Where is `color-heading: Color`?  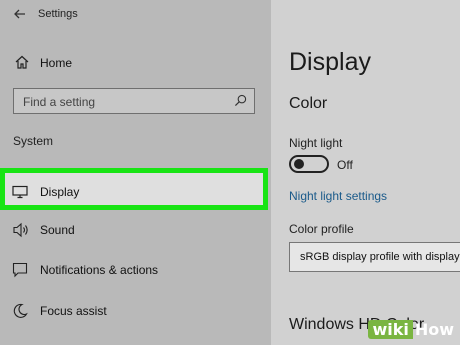
color-heading: Color is located at coordinates (308, 103).